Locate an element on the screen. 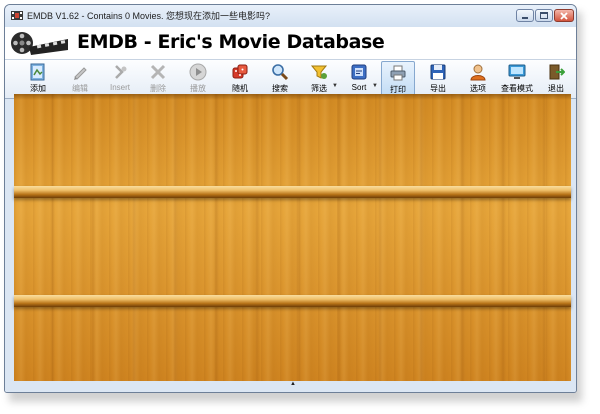 The height and width of the screenshot is (414, 600). floppy-disk-icon is located at coordinates (438, 72).